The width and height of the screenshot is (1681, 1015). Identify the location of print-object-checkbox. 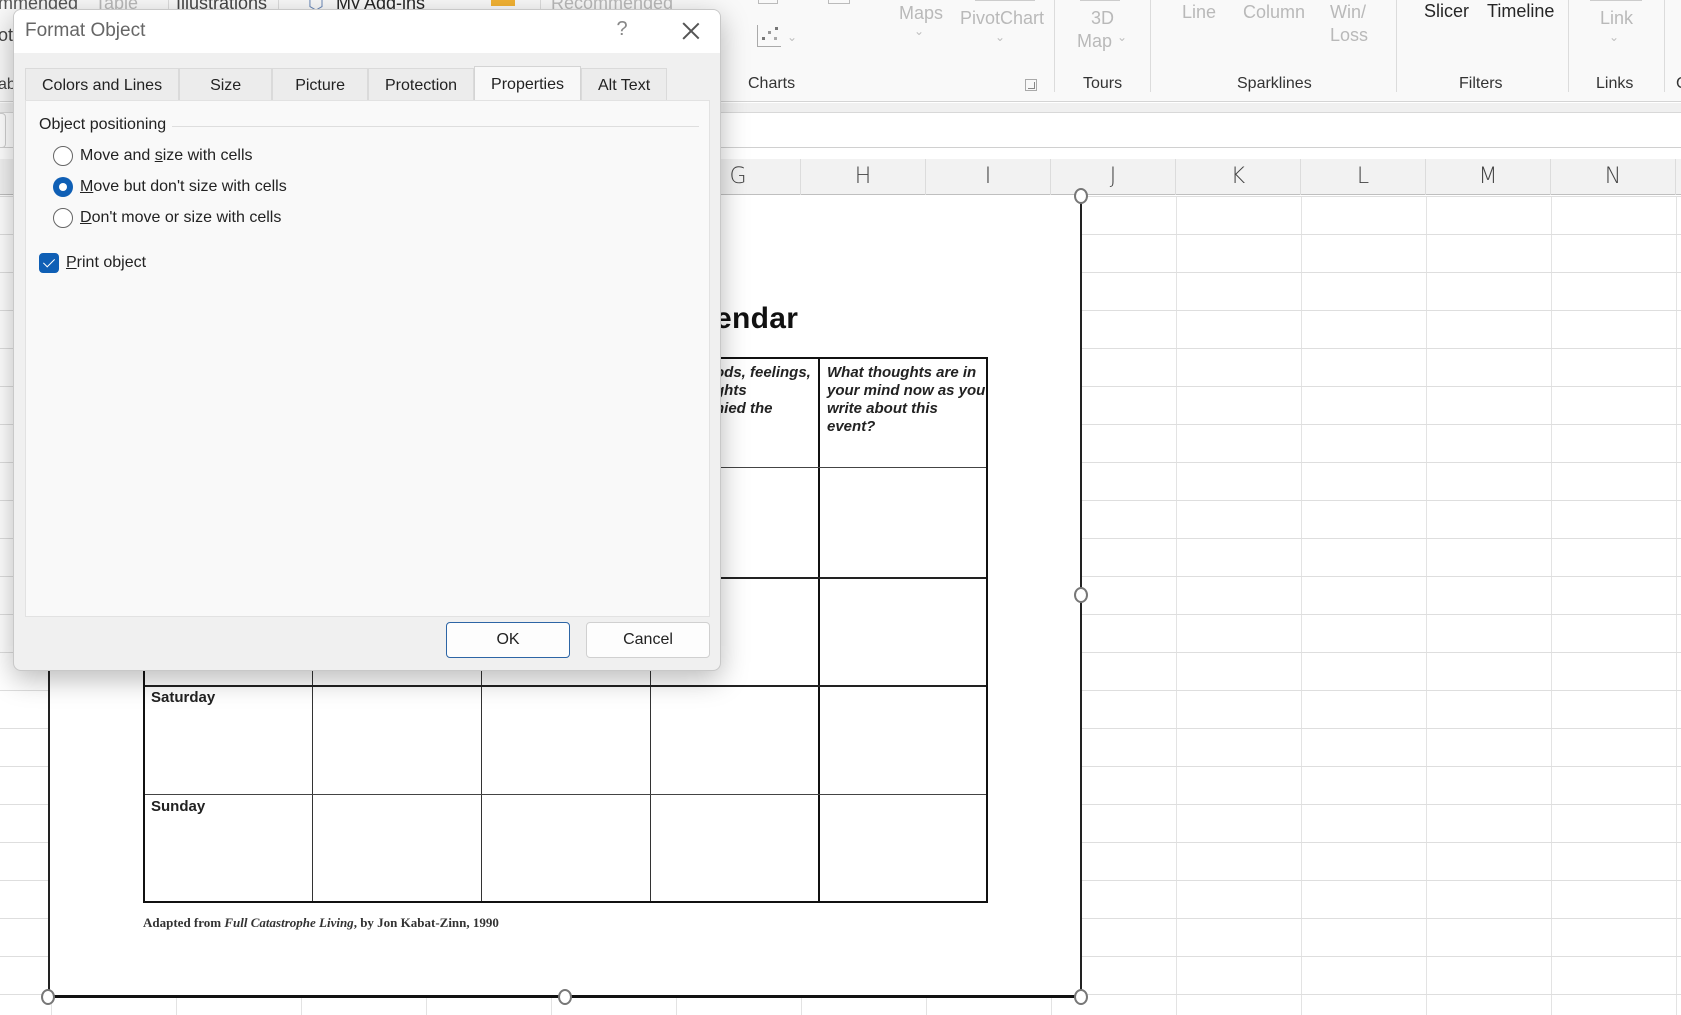
(49, 263).